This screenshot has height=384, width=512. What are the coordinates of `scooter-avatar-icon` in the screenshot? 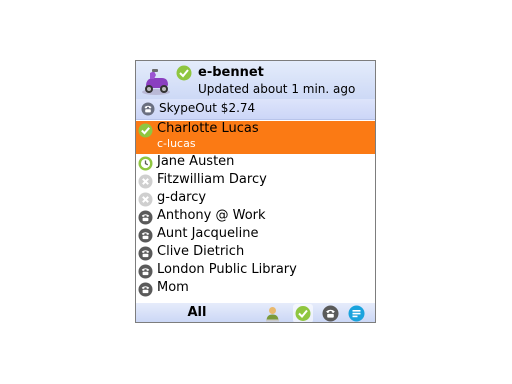 It's located at (156, 82).